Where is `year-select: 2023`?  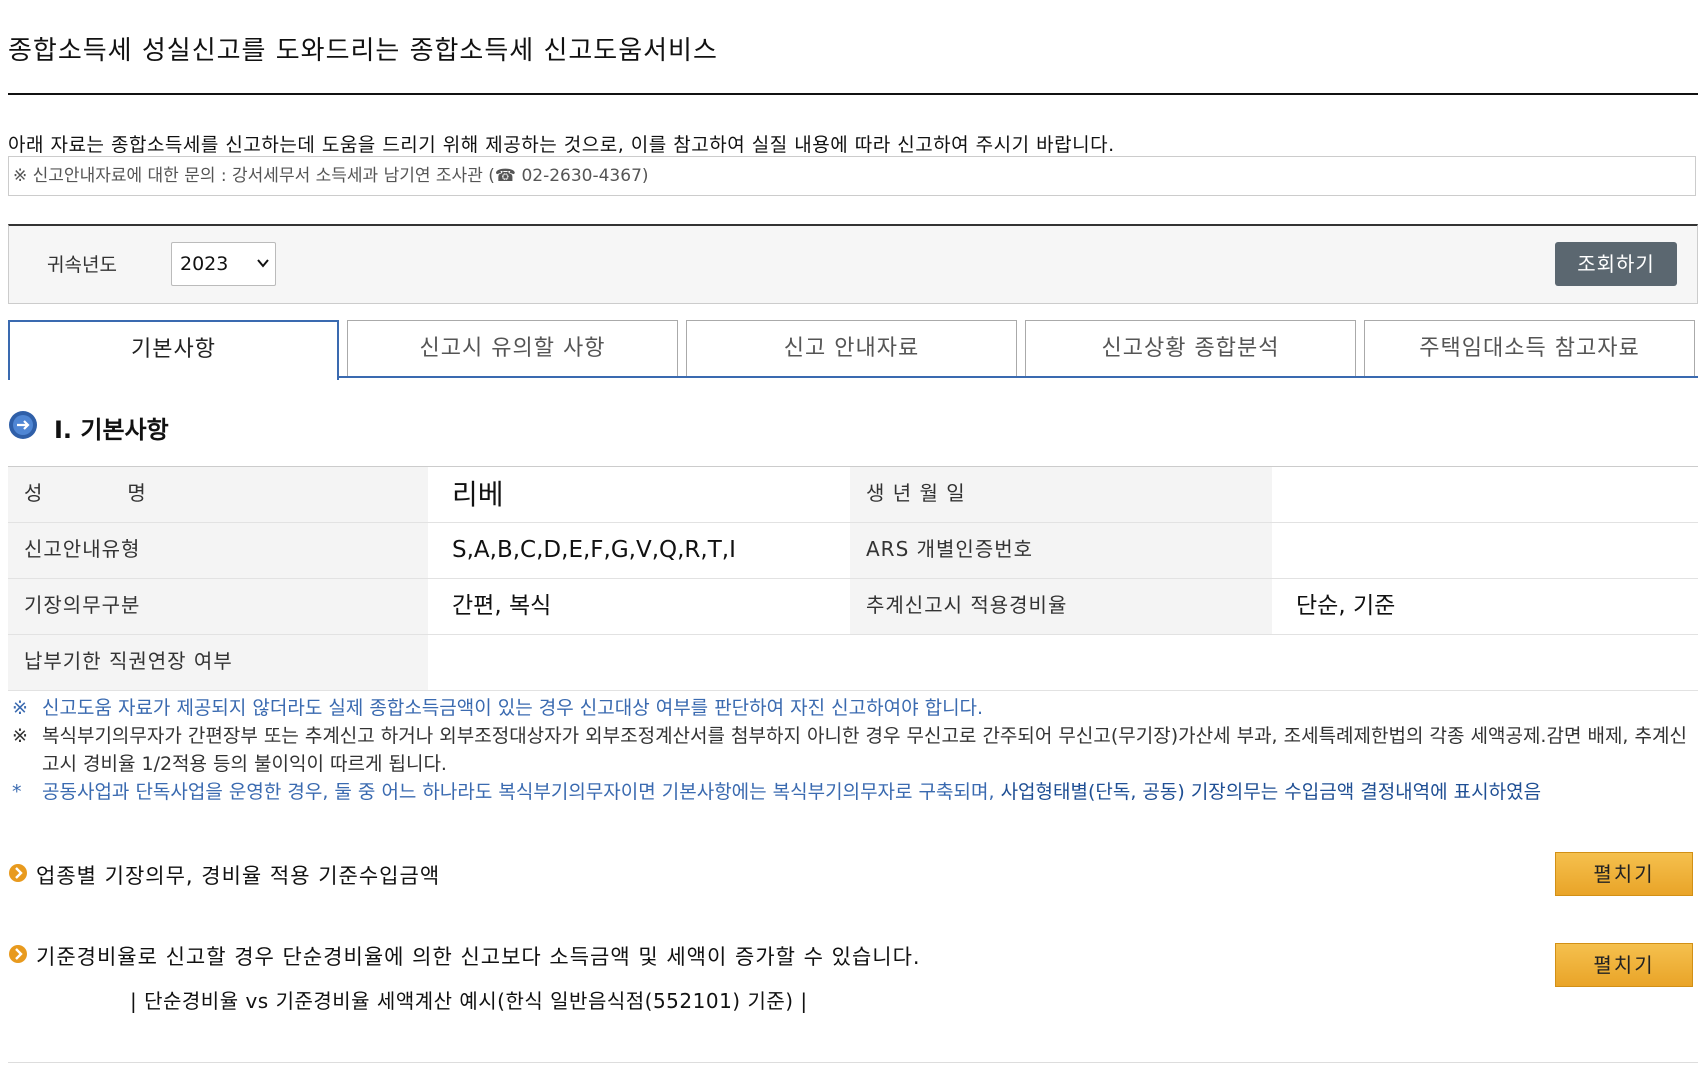
year-select: 2023 is located at coordinates (223, 264).